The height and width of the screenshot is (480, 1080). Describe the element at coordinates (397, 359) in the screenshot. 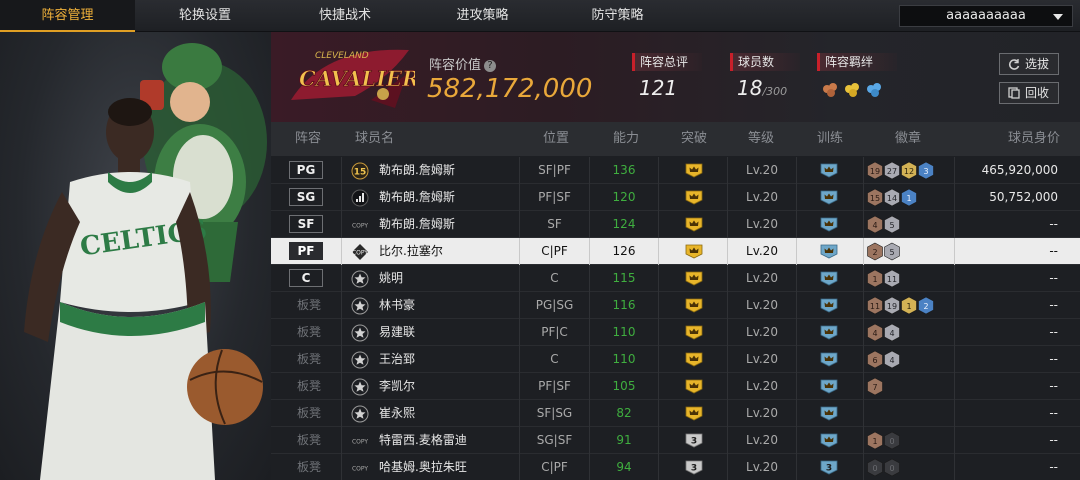

I see `player-name: 王治郅` at that location.